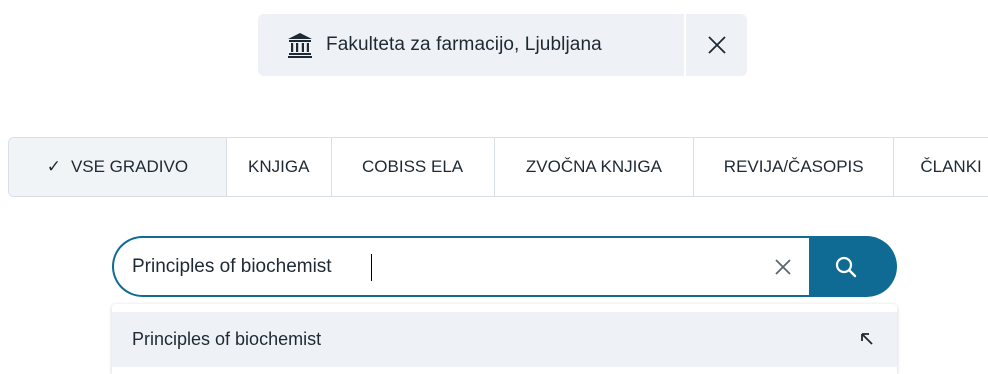  I want to click on filter-chip-main: Fakulteta za farmacijo, Ljubljana, so click(471, 45).